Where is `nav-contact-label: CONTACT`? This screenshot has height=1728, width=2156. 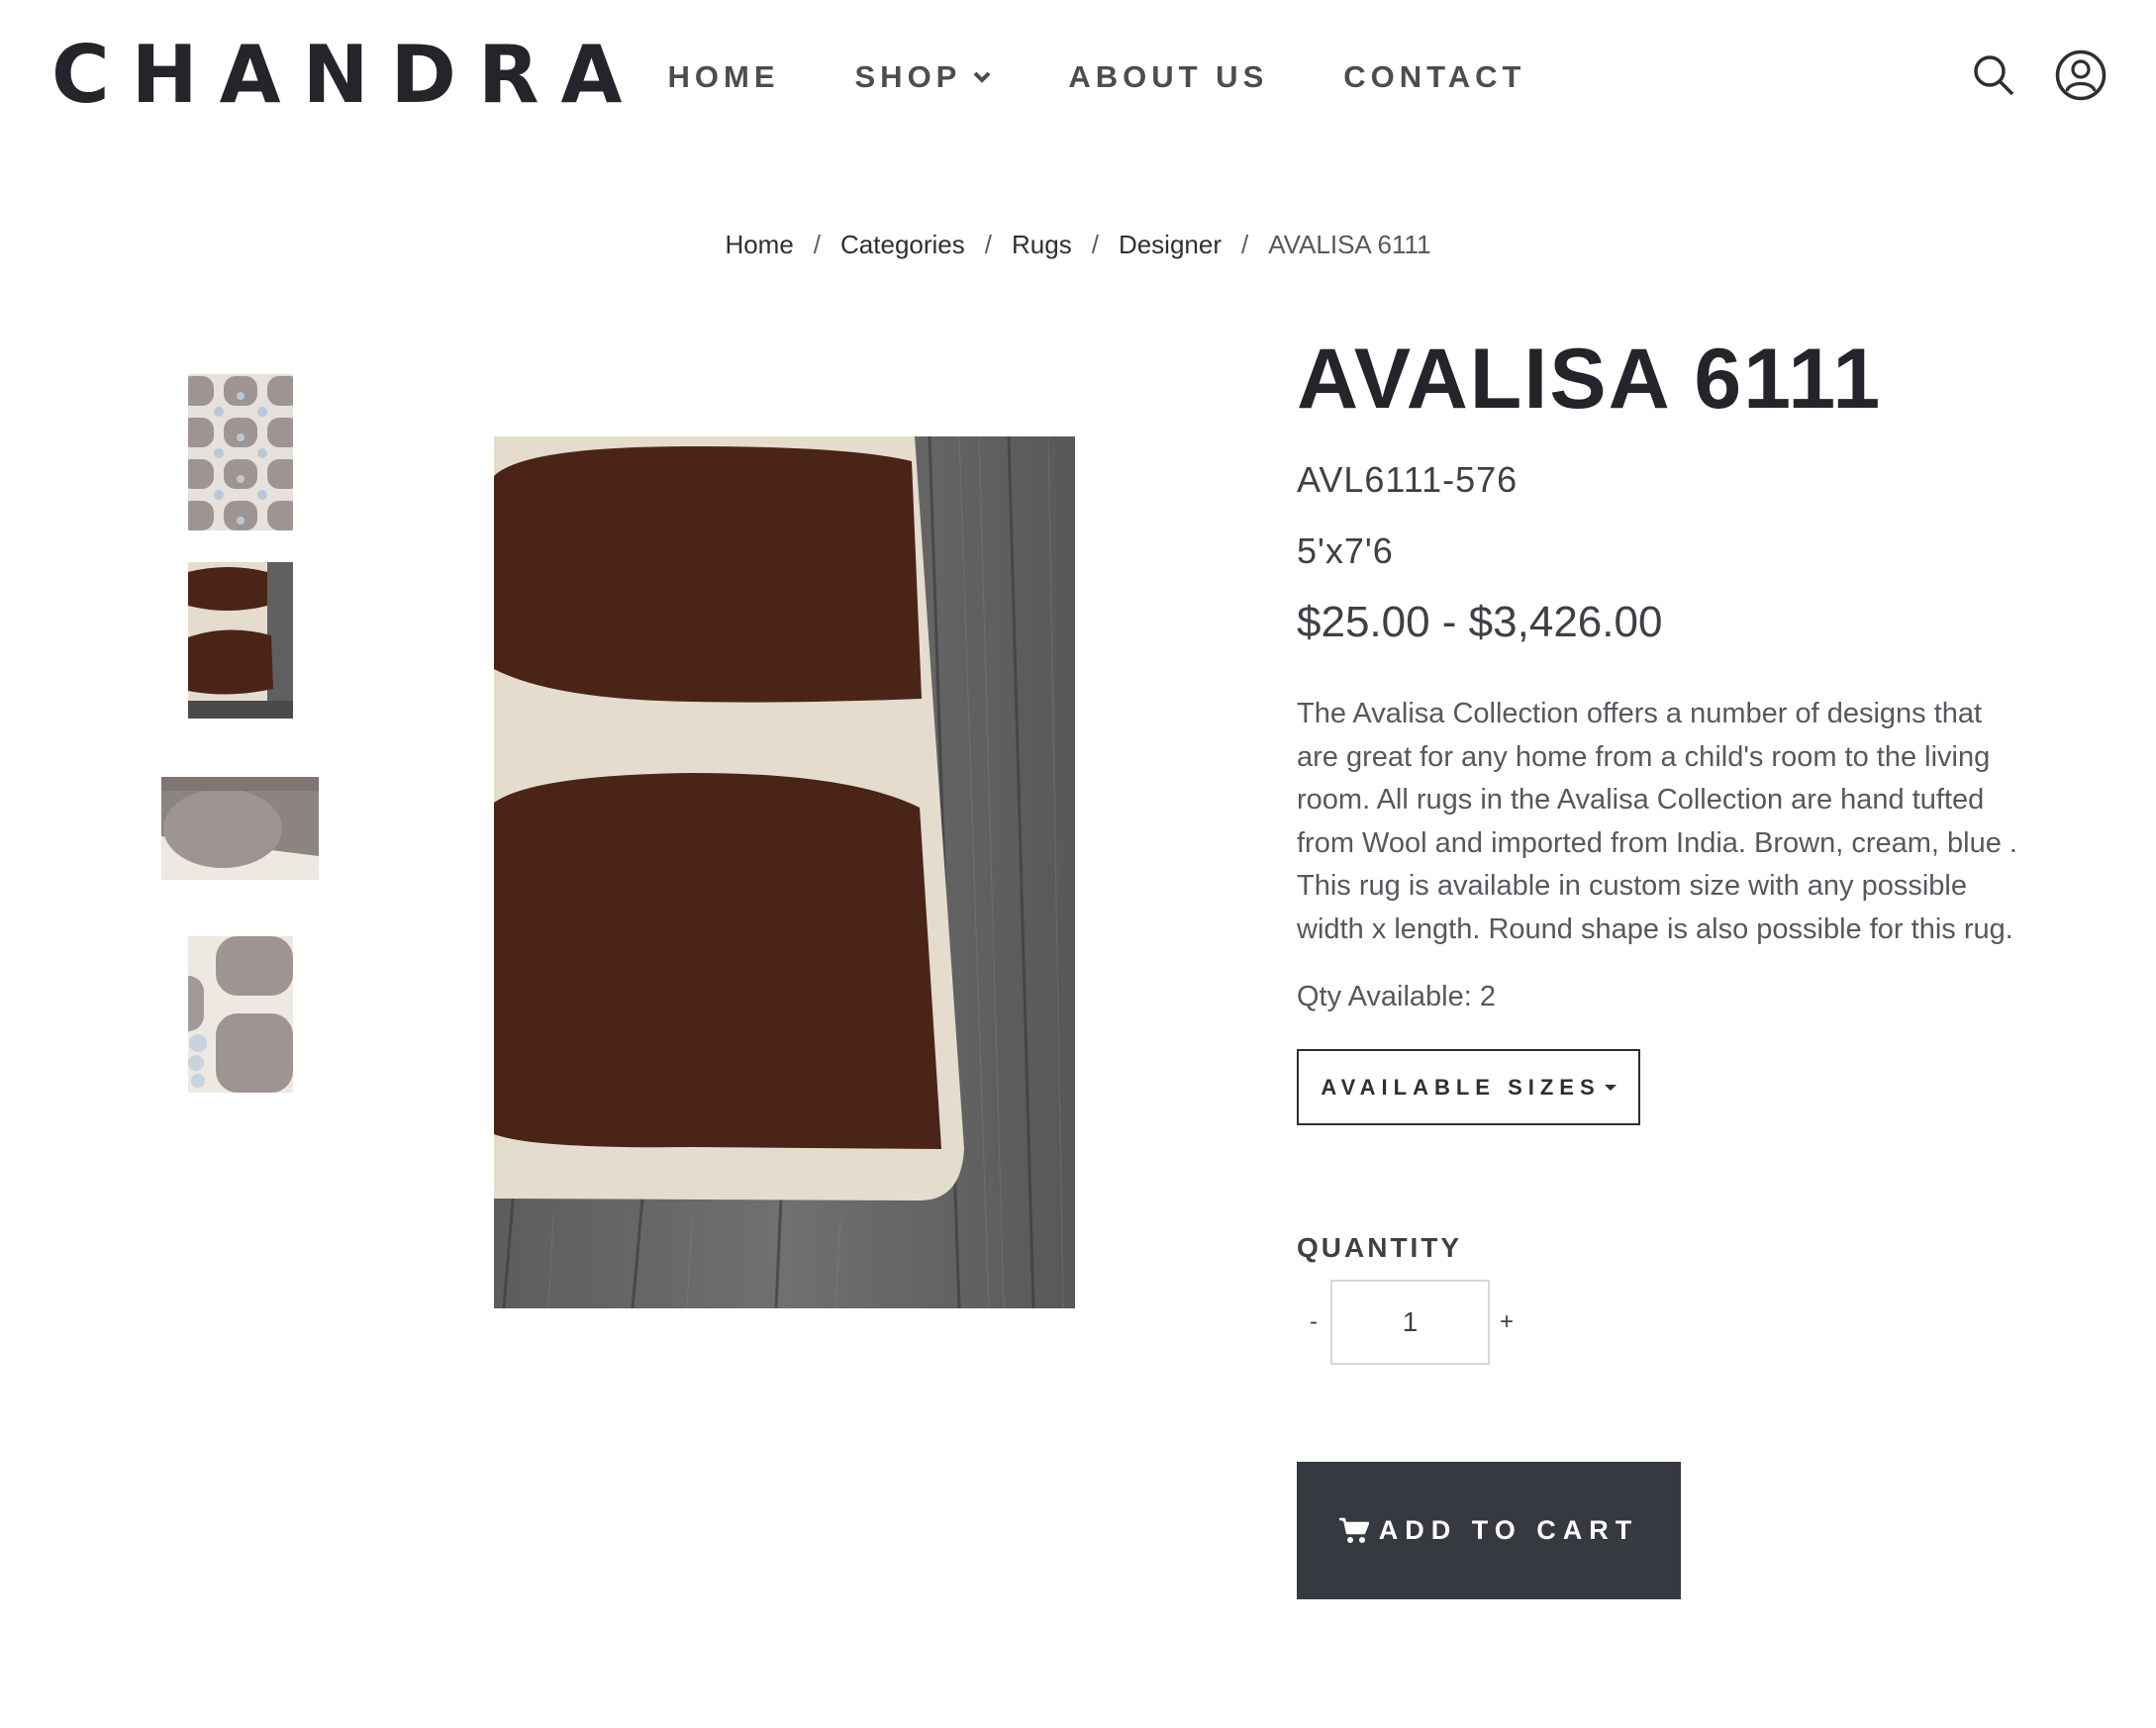
nav-contact-label: CONTACT is located at coordinates (1434, 76).